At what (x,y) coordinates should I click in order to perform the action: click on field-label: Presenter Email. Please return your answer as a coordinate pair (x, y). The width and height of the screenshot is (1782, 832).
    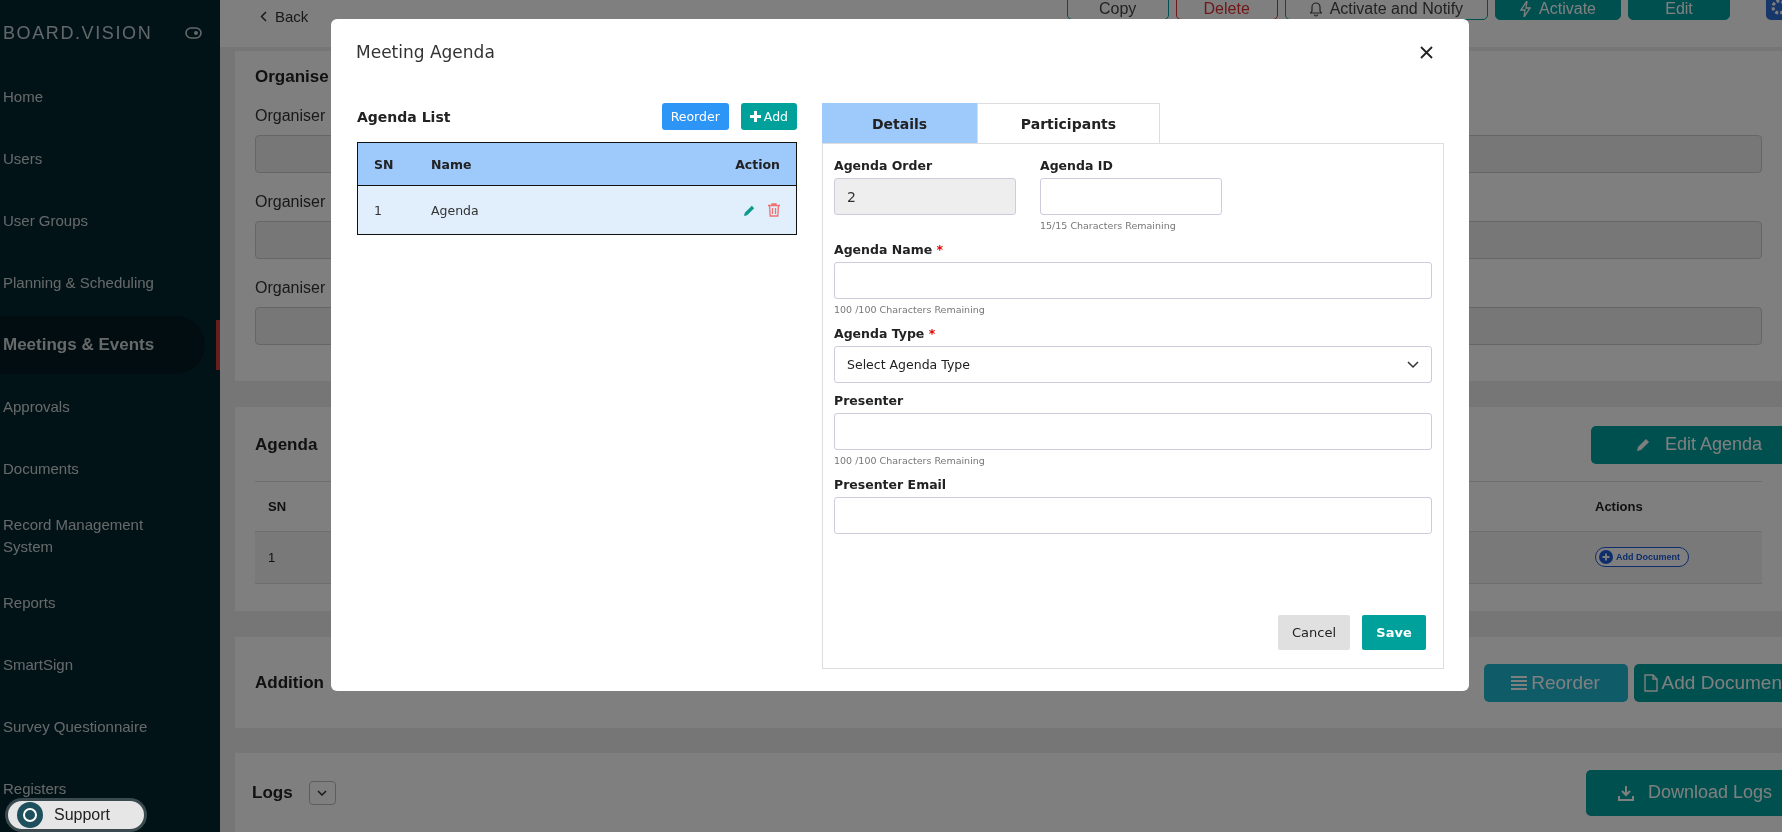
    Looking at the image, I should click on (891, 485).